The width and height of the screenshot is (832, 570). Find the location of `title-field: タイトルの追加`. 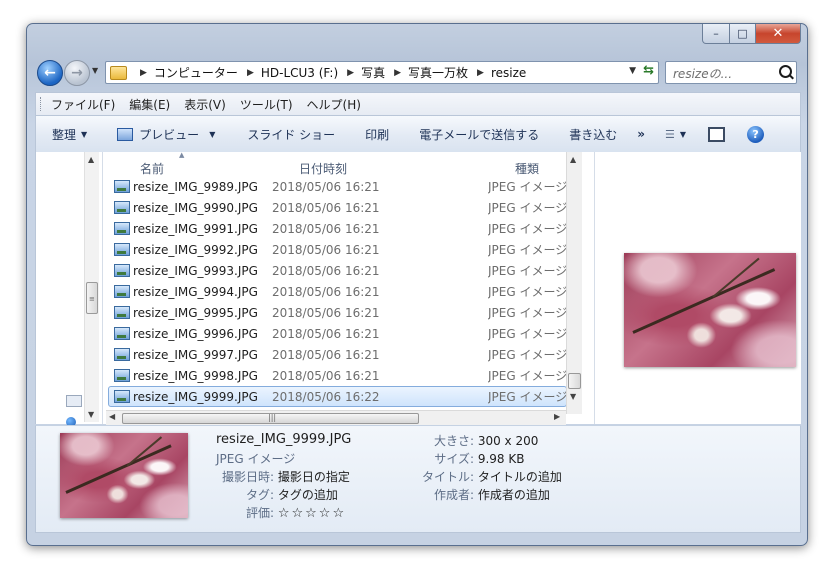

title-field: タイトルの追加 is located at coordinates (520, 477).